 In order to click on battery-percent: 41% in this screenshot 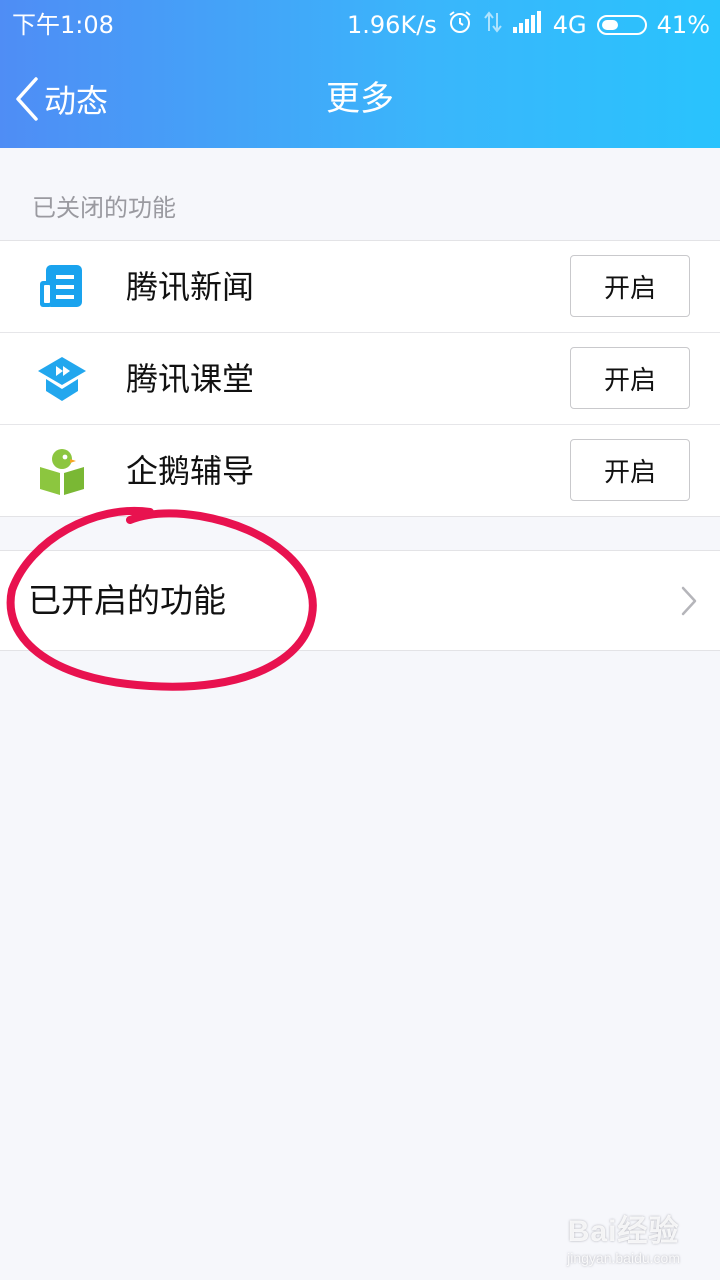, I will do `click(683, 25)`.